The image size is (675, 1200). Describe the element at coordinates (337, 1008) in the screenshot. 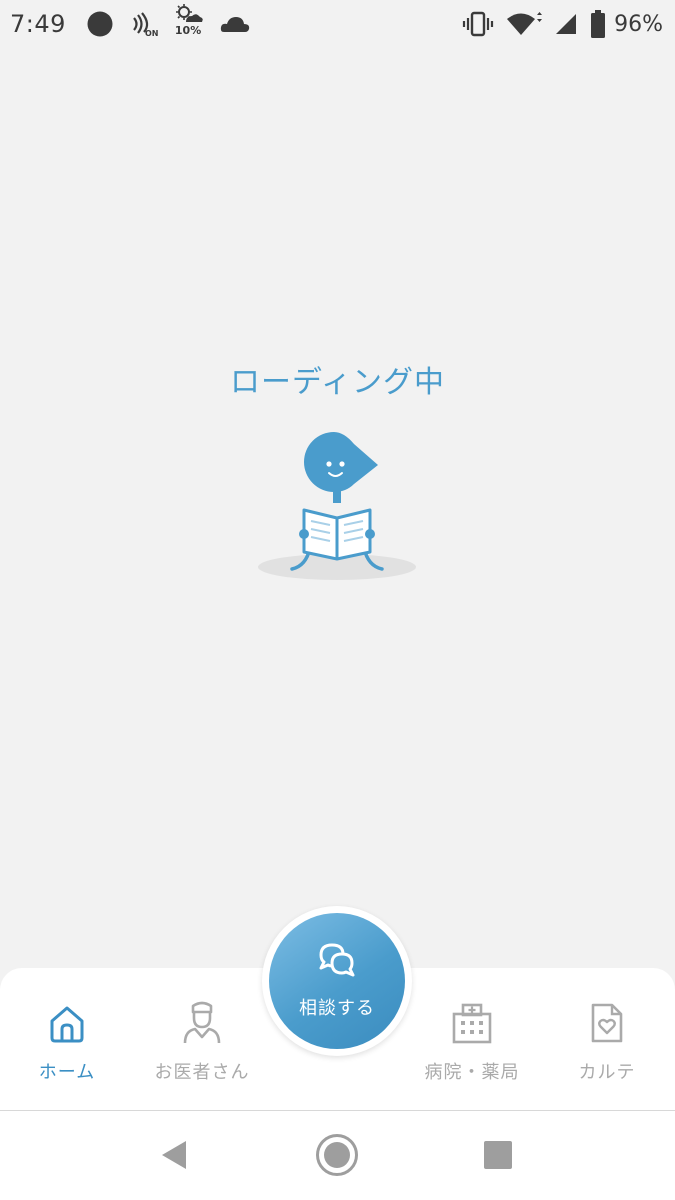

I see `consult-button-label: 相談する` at that location.